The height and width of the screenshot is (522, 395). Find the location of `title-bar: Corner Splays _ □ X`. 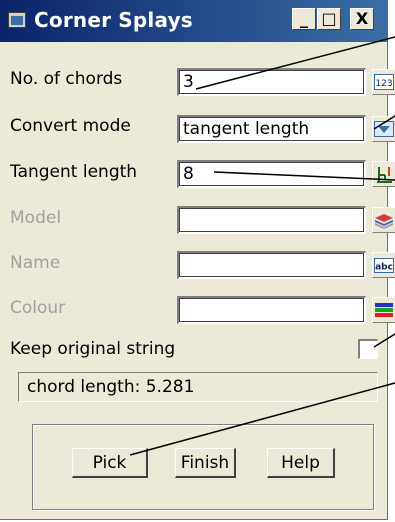

title-bar: Corner Splays _ □ X is located at coordinates (194, 21).